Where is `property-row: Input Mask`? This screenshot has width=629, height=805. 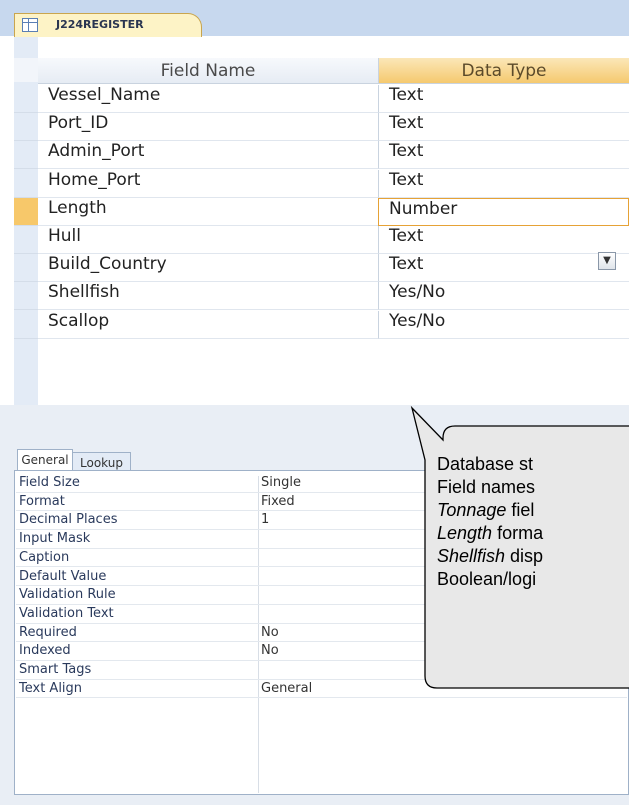 property-row: Input Mask is located at coordinates (321, 539).